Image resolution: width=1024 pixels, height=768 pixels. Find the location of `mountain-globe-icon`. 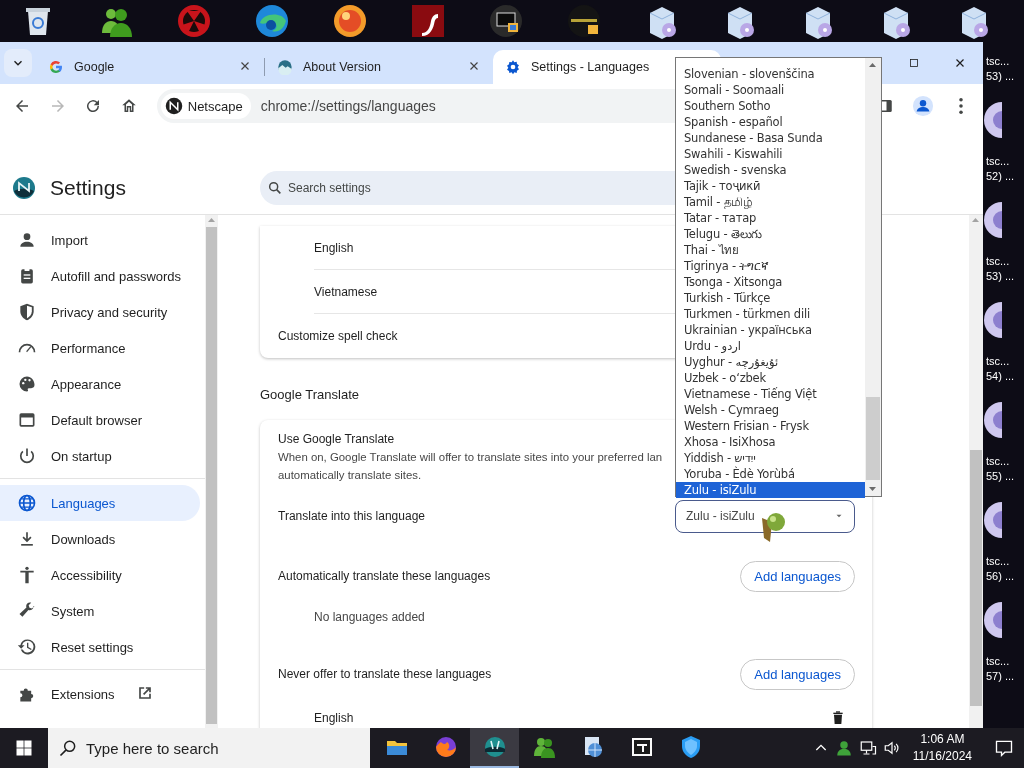

mountain-globe-icon is located at coordinates (285, 67).